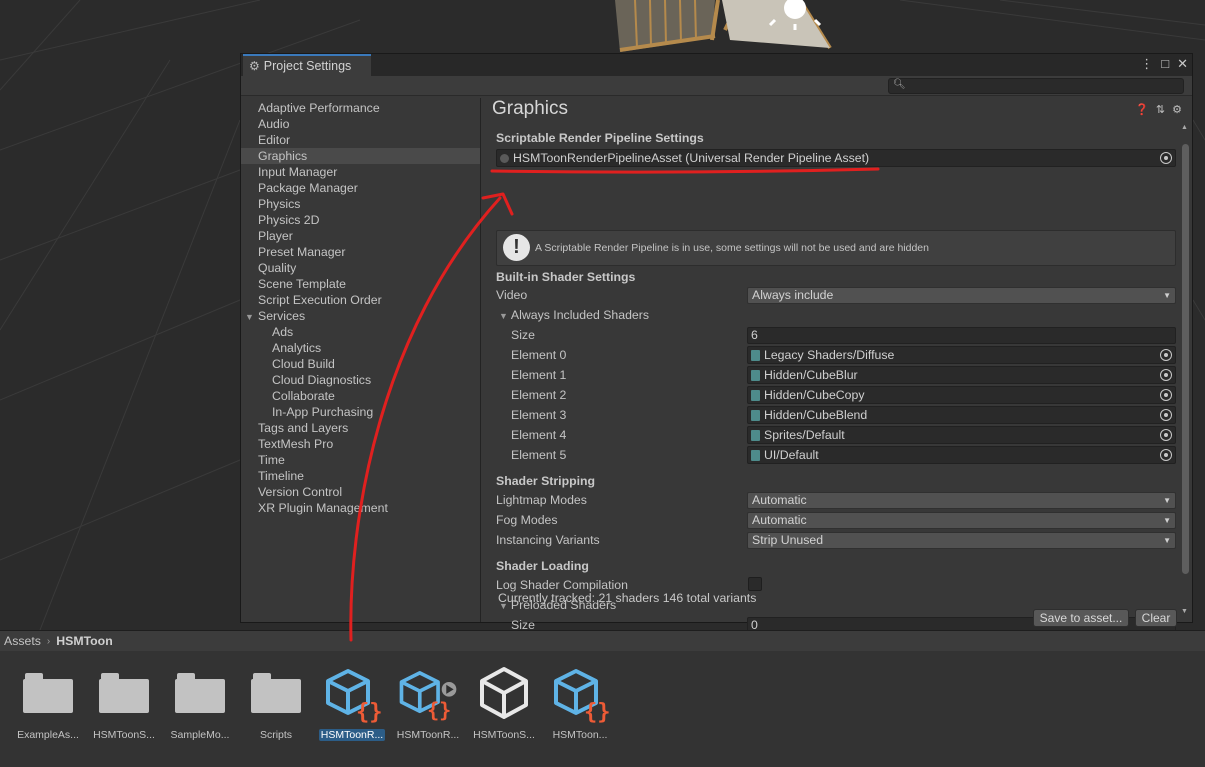 This screenshot has height=767, width=1205. What do you see at coordinates (961, 415) in the screenshot?
I see `element-3-field: Hidden/CubeBlend` at bounding box center [961, 415].